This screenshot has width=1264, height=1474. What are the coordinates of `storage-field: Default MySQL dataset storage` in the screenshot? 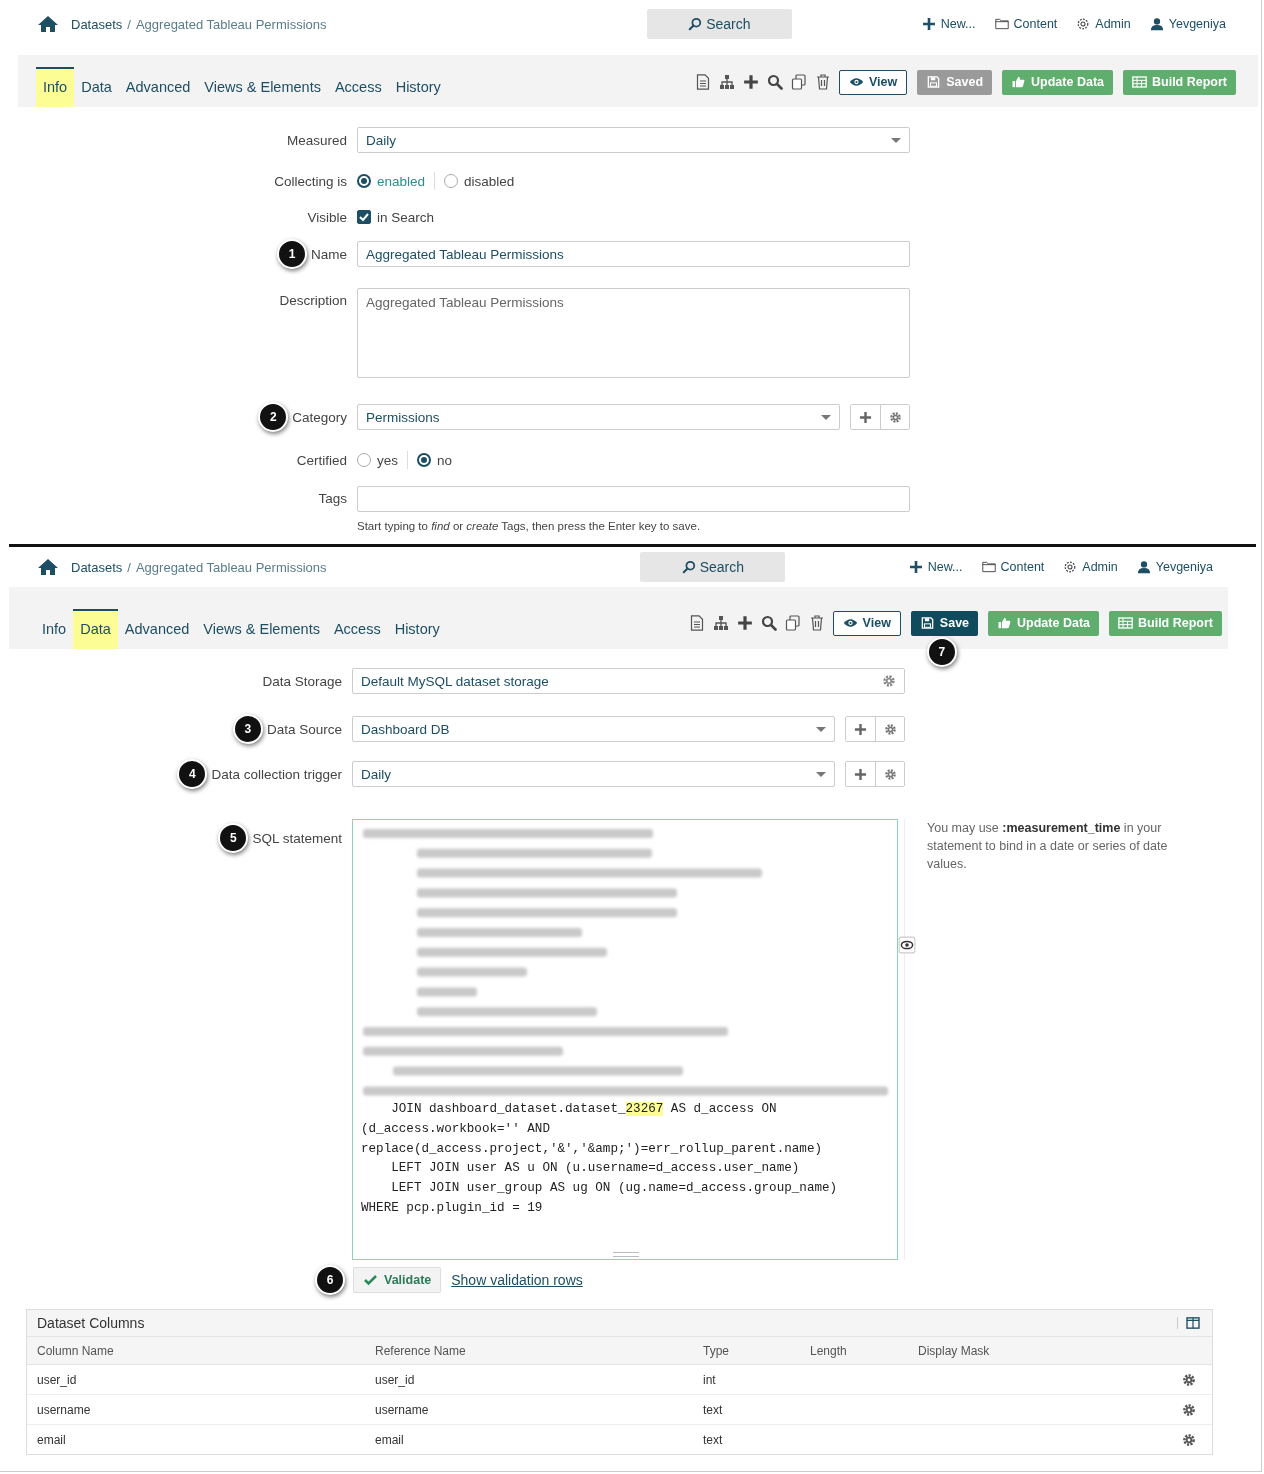 It's located at (628, 681).